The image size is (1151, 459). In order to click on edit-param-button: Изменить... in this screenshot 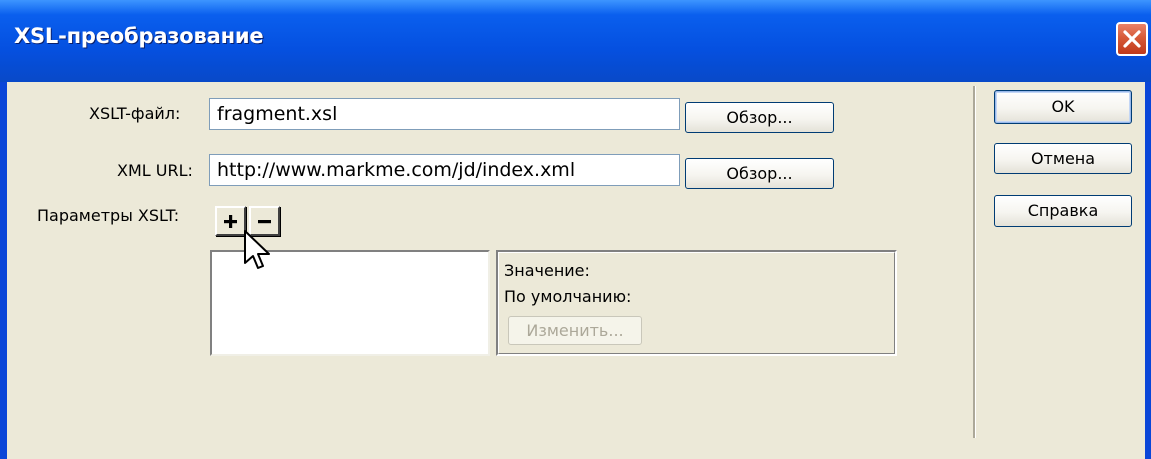, I will do `click(575, 330)`.